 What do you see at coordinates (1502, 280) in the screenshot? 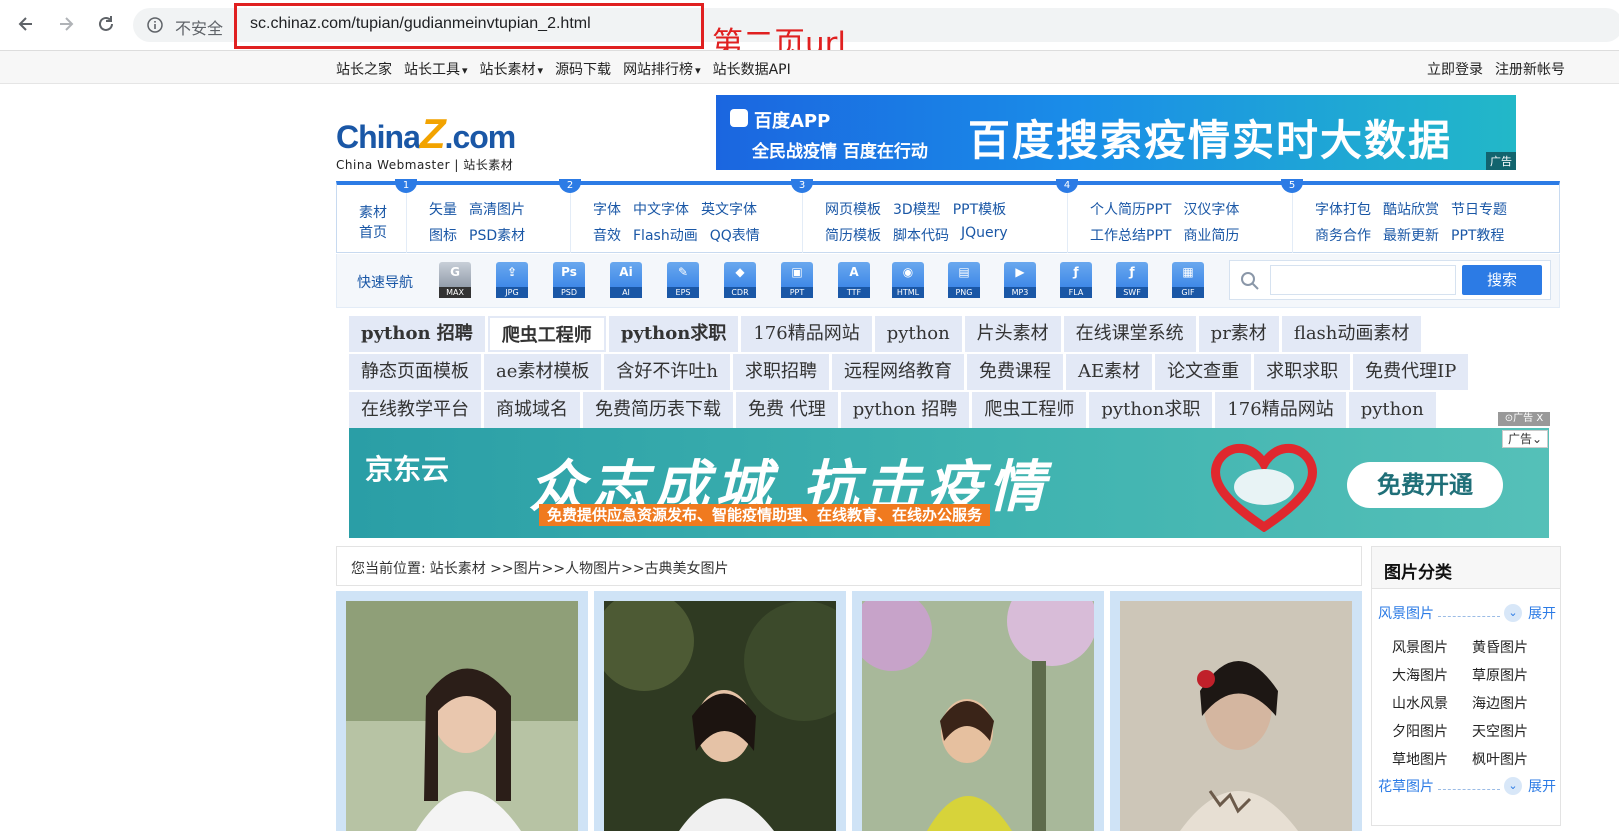
I see `search-button: 搜索` at bounding box center [1502, 280].